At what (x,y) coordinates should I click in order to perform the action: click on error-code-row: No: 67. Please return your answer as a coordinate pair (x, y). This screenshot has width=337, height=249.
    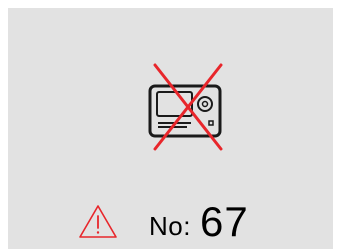
    Looking at the image, I should click on (163, 221).